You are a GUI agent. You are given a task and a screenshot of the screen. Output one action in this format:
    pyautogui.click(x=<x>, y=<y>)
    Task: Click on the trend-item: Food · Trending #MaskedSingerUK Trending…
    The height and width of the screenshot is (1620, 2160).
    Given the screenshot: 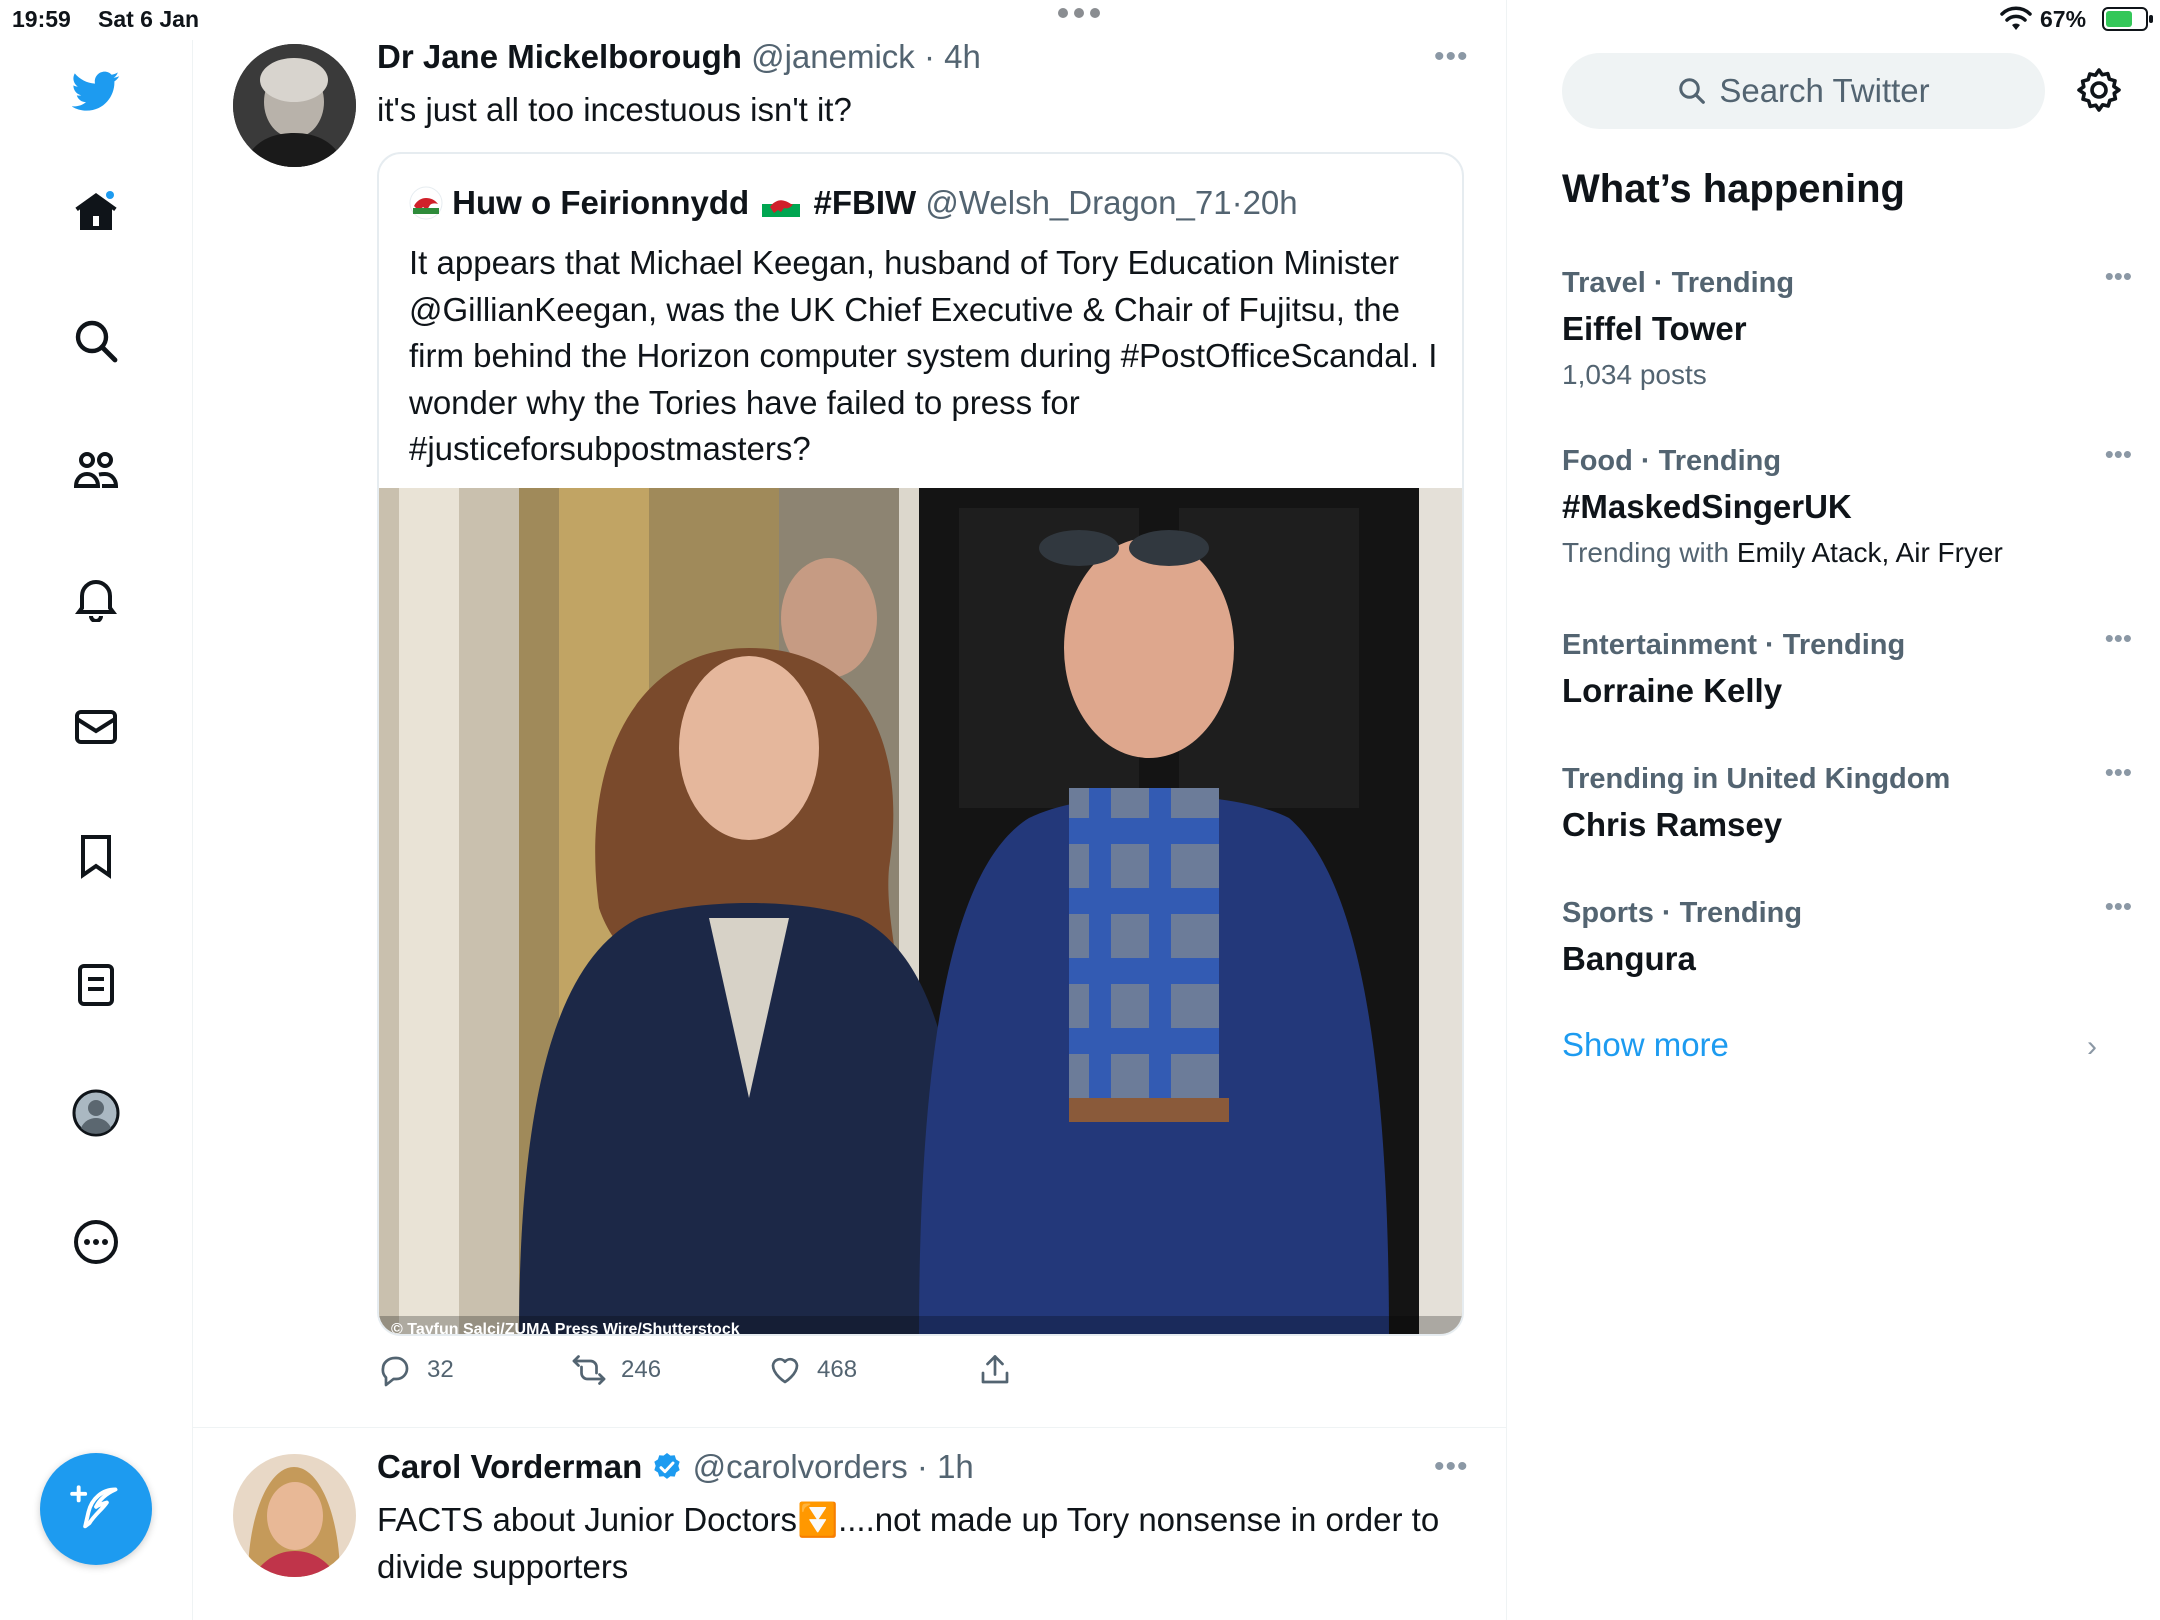 What is the action you would take?
    pyautogui.click(x=1847, y=507)
    